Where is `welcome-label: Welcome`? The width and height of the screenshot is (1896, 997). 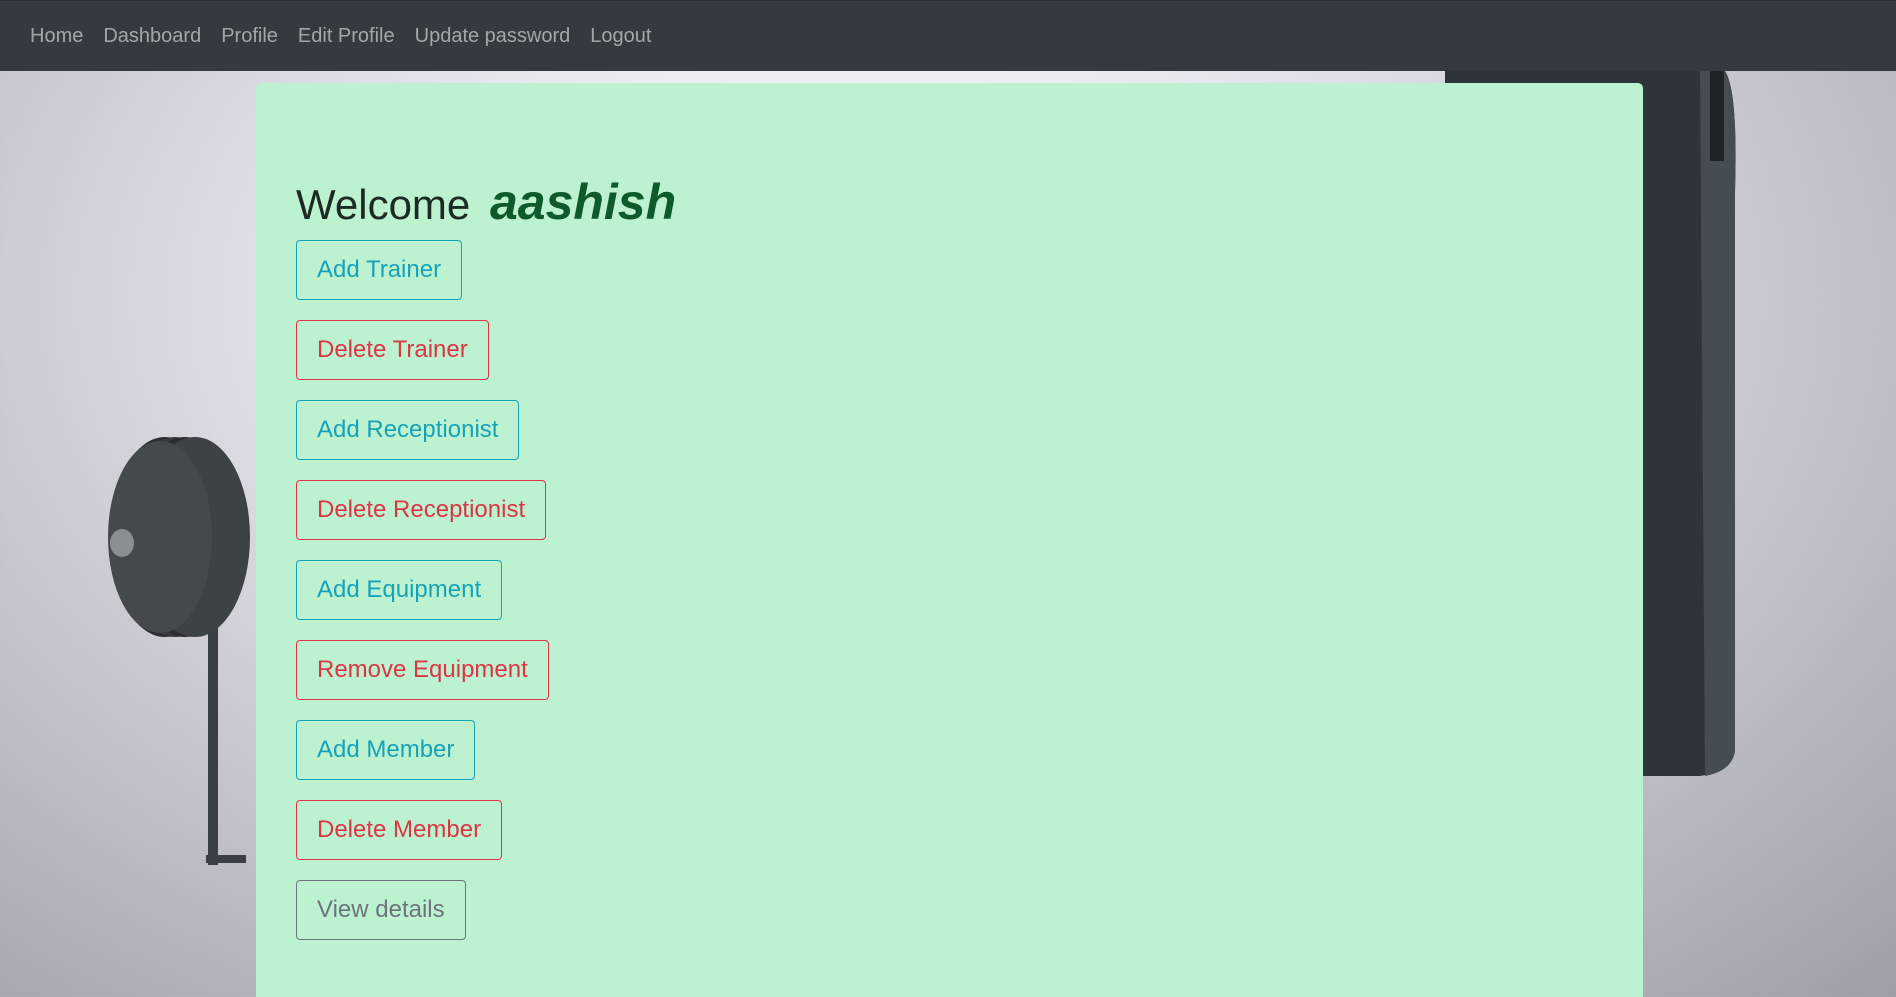
welcome-label: Welcome is located at coordinates (383, 204).